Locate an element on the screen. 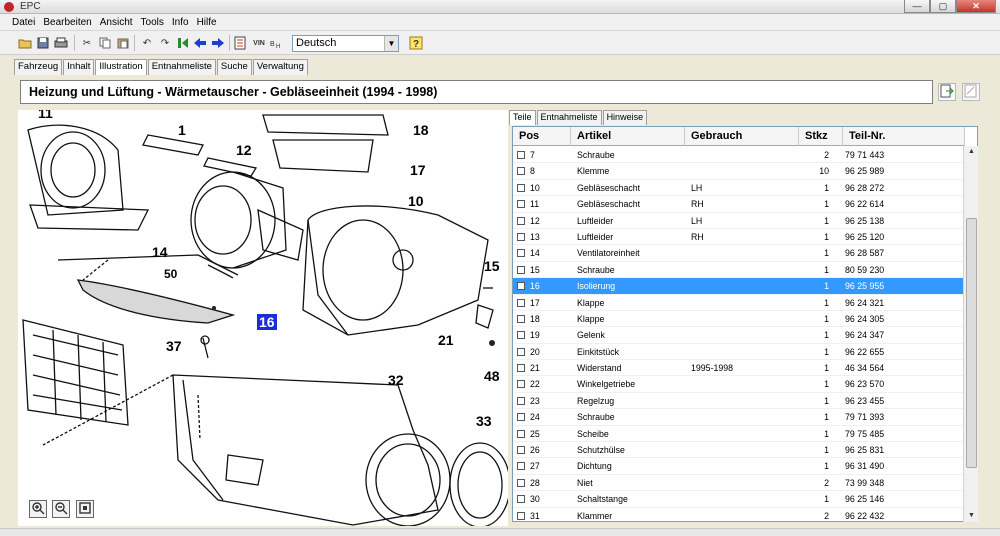 Image resolution: width=1000 pixels, height=536 pixels. table-row: 12 Luftleider LH 1 96 25 138 is located at coordinates (738, 221).